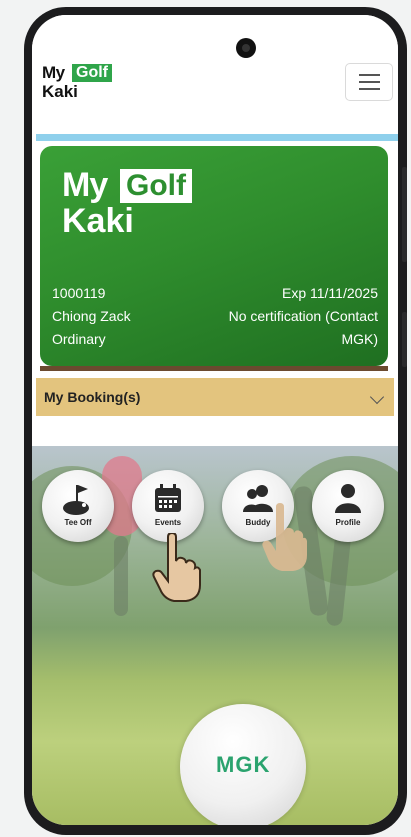 The image size is (411, 837). I want to click on tee-off-button: Tee Off, so click(78, 506).